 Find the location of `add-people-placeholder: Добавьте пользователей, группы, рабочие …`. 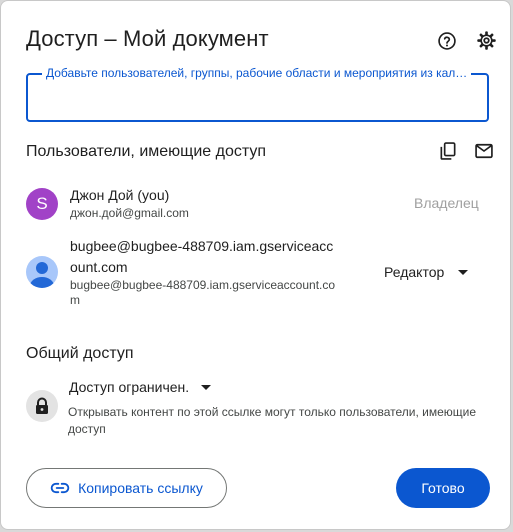

add-people-placeholder: Добавьте пользователей, группы, рабочие … is located at coordinates (257, 73).